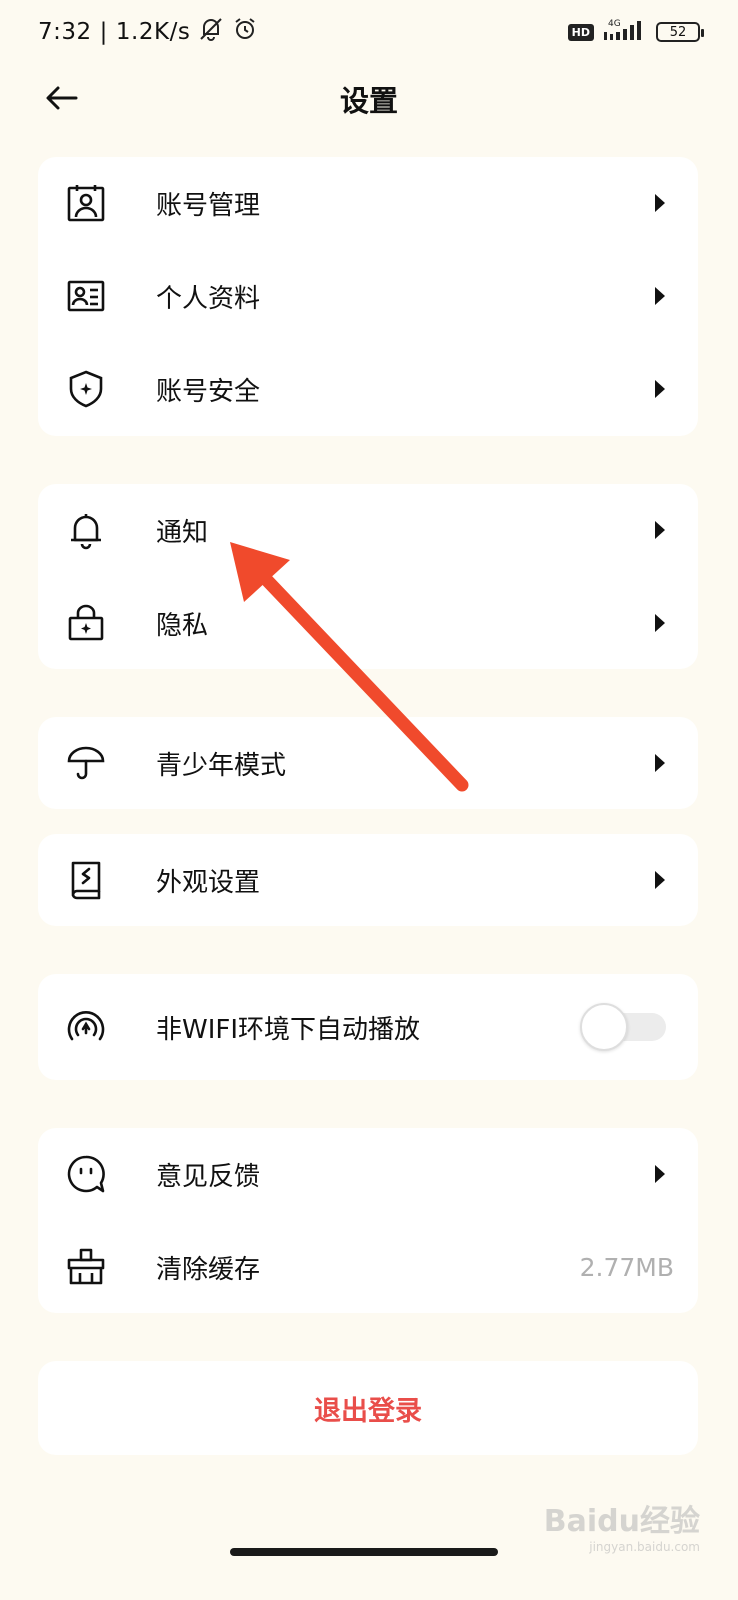  Describe the element at coordinates (208, 1176) in the screenshot. I see `feedback-label: 意见反馈` at that location.